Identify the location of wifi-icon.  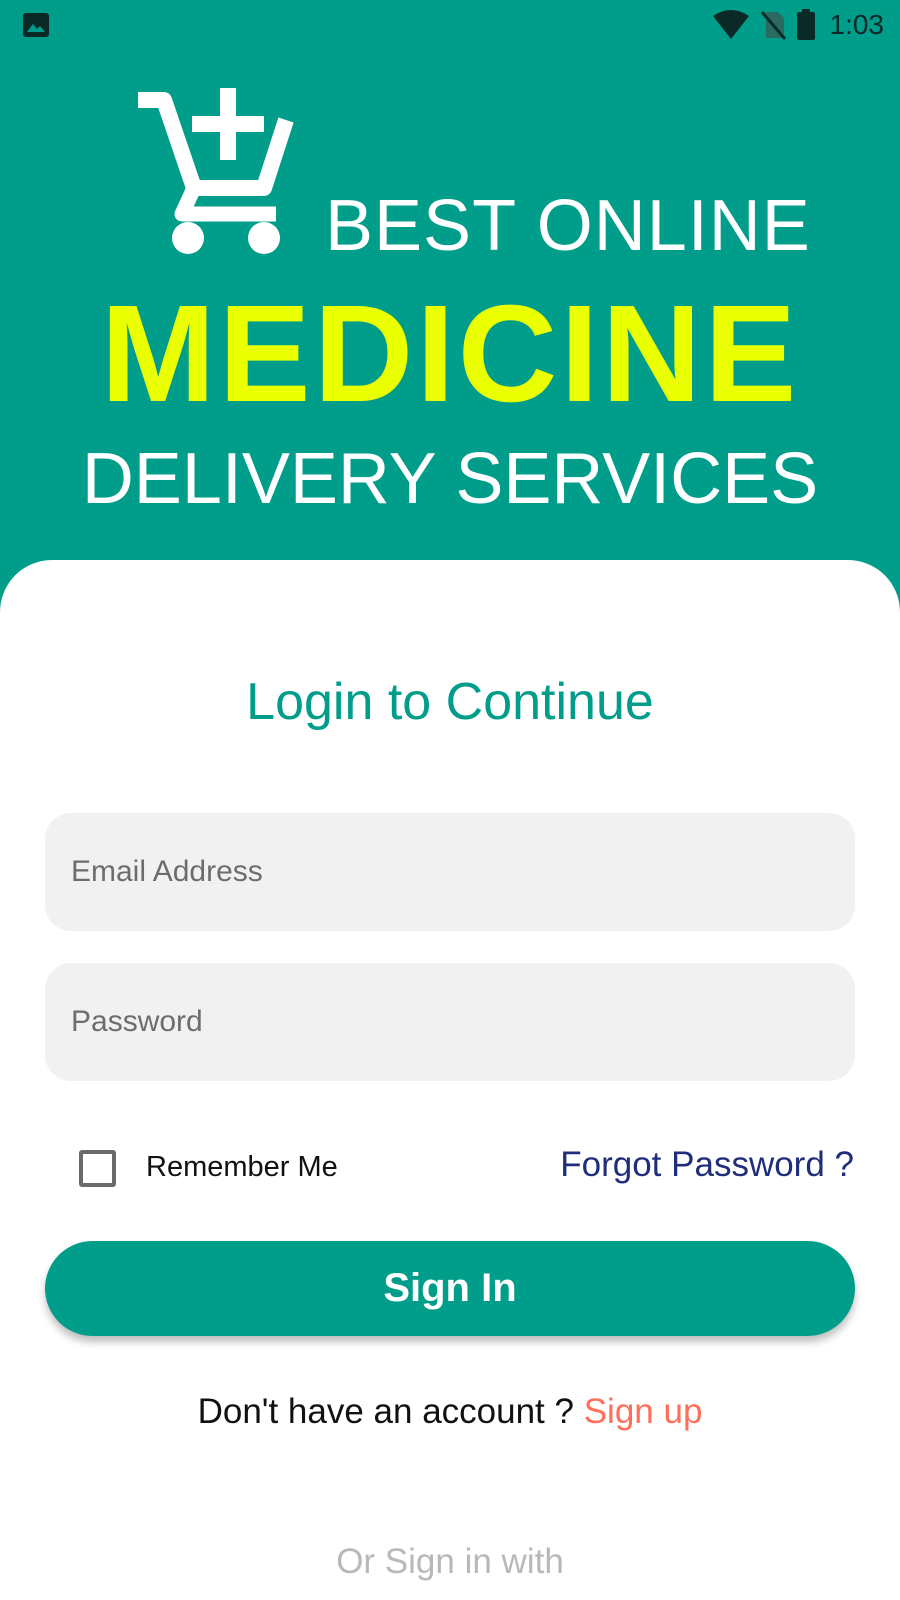
(730, 24).